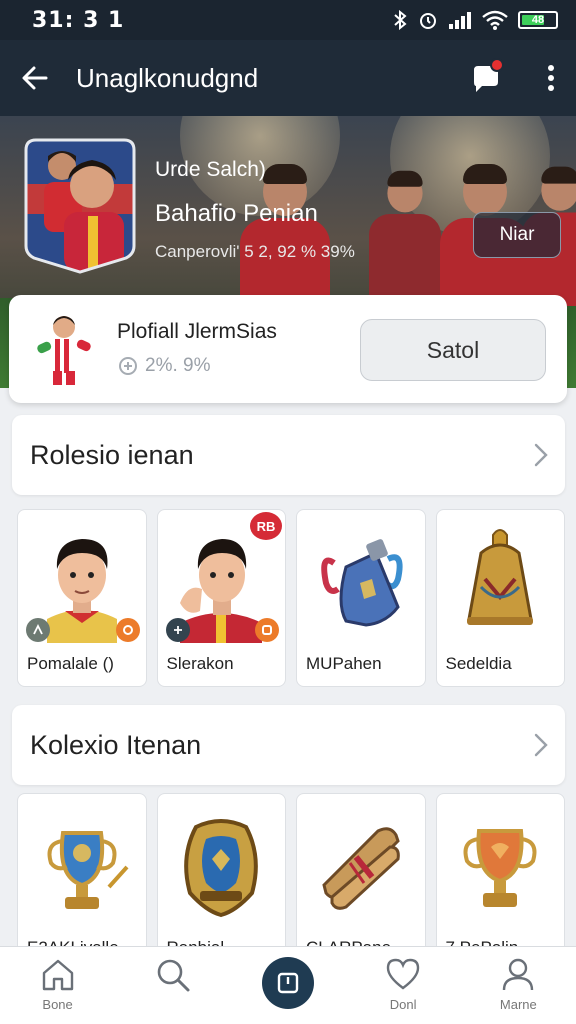 This screenshot has width=576, height=1024. What do you see at coordinates (551, 78) in the screenshot?
I see `more-options-icon` at bounding box center [551, 78].